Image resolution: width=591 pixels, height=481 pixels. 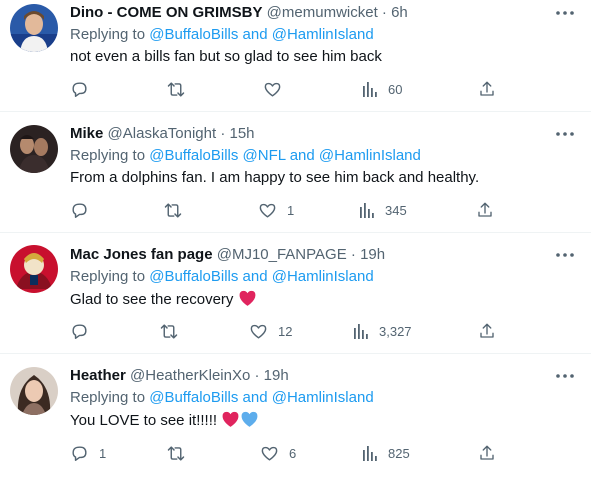 I want to click on display-name: Heather, so click(x=98, y=375).